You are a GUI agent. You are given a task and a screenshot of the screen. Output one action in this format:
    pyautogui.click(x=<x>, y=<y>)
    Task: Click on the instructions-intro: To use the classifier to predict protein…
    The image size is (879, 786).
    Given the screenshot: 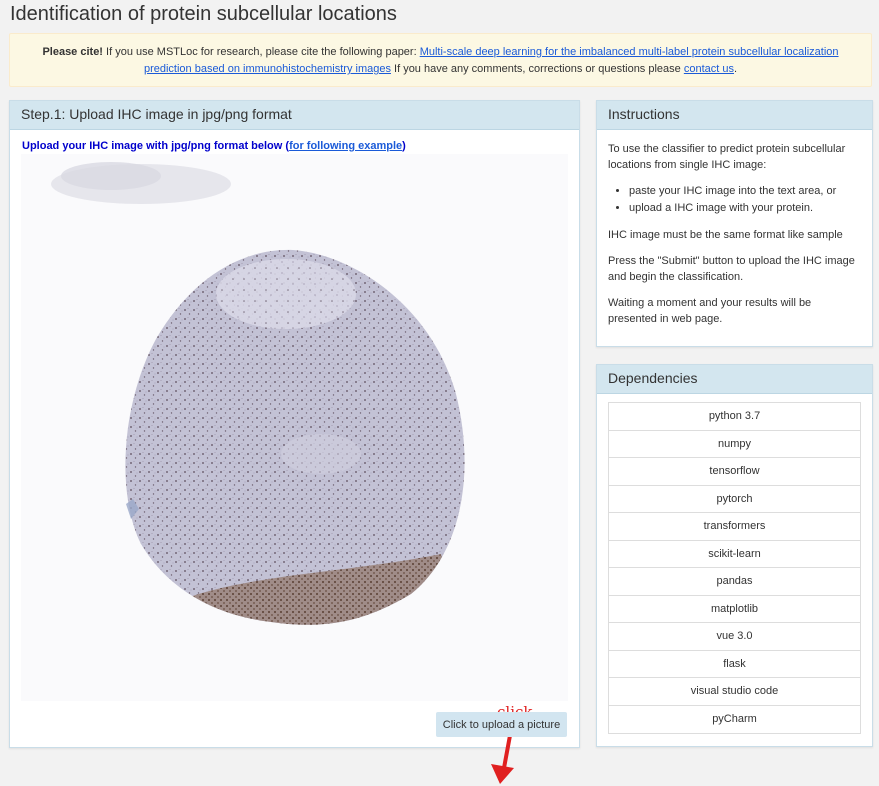 What is the action you would take?
    pyautogui.click(x=727, y=157)
    